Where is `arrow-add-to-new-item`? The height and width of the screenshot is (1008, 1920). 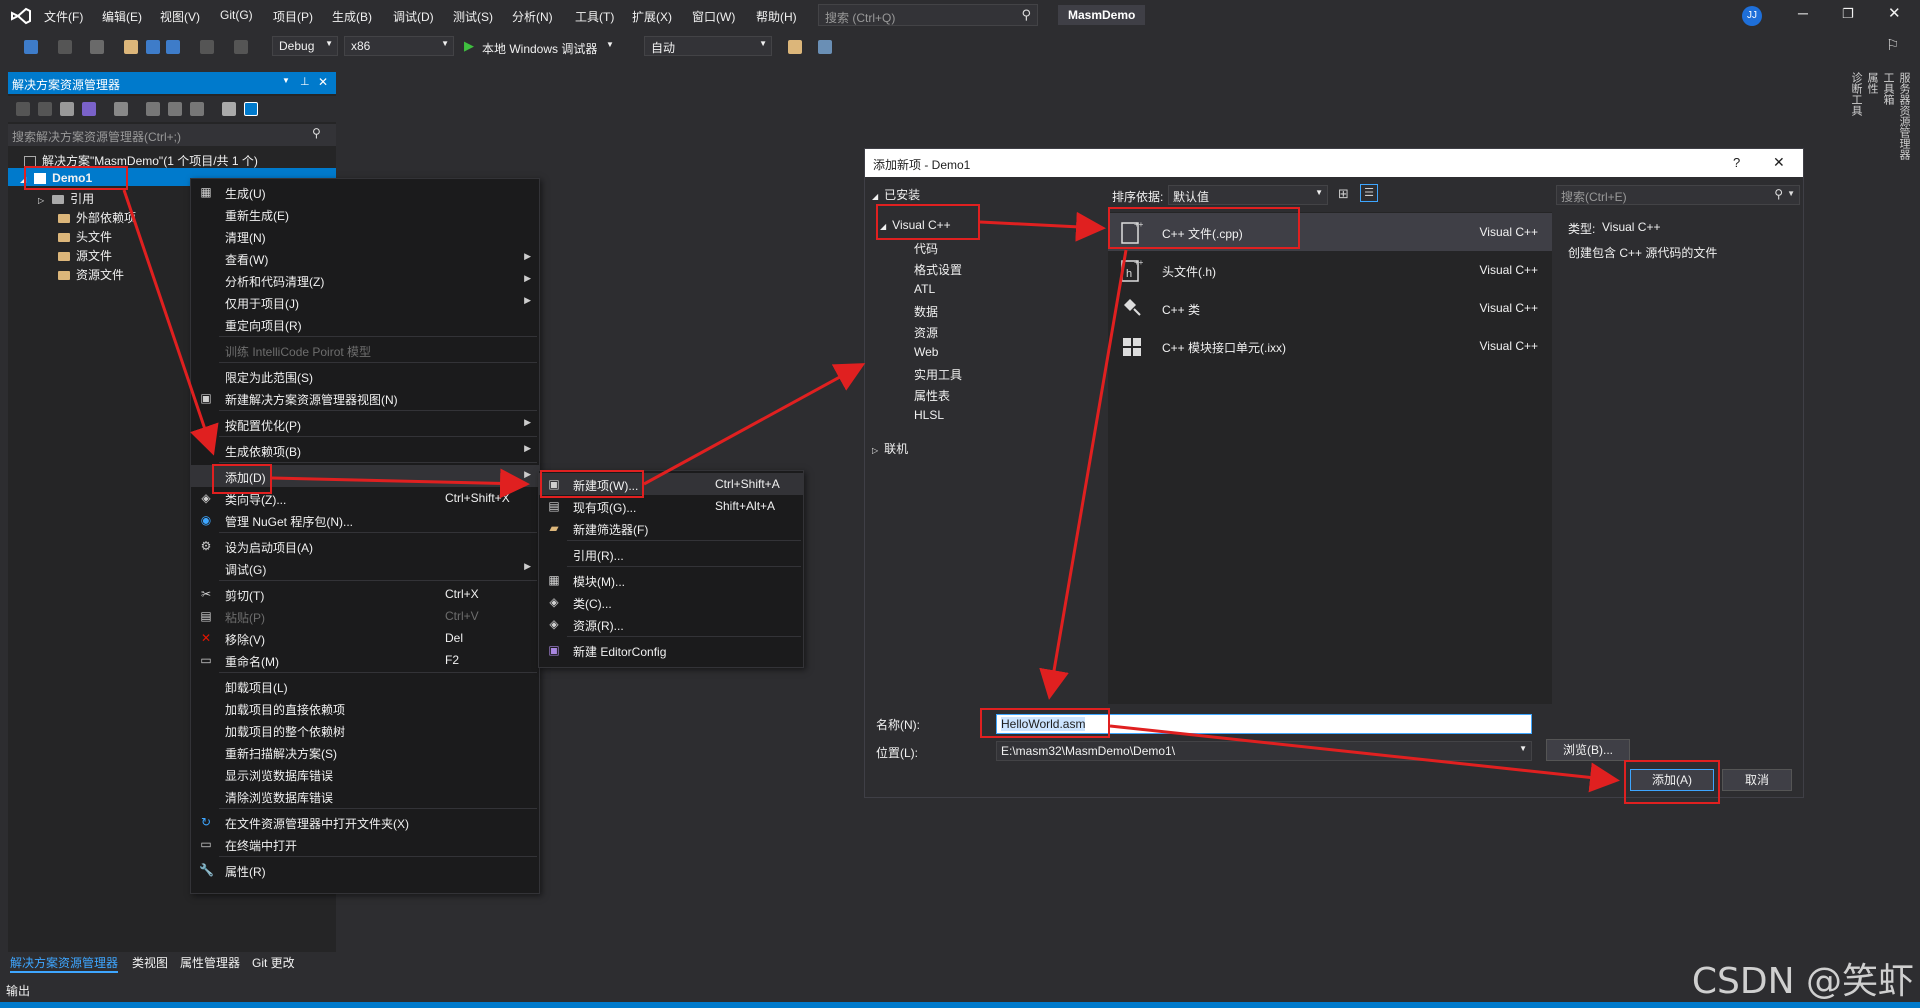 arrow-add-to-new-item is located at coordinates (400, 483).